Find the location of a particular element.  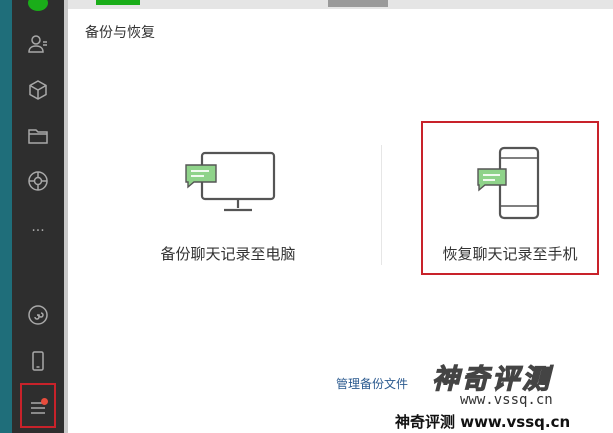

watermark-url: www.vssq.cn is located at coordinates (506, 400).